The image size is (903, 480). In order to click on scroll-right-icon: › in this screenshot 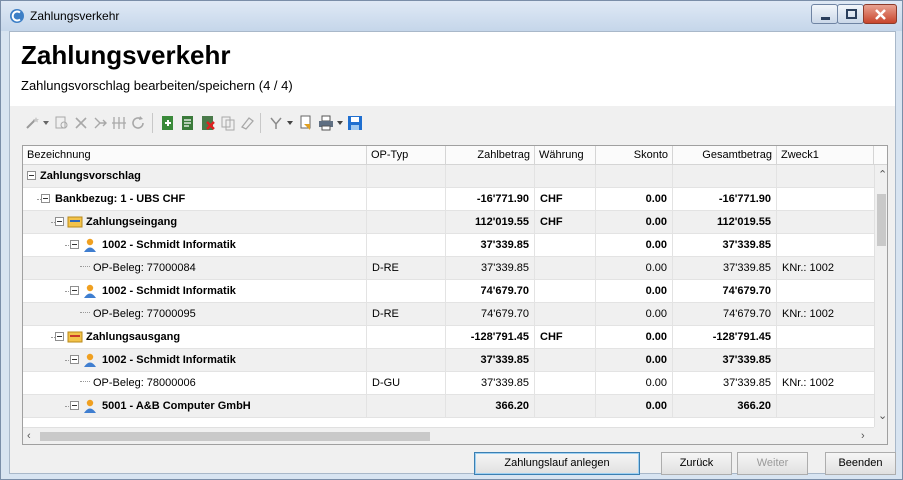, I will do `click(863, 436)`.